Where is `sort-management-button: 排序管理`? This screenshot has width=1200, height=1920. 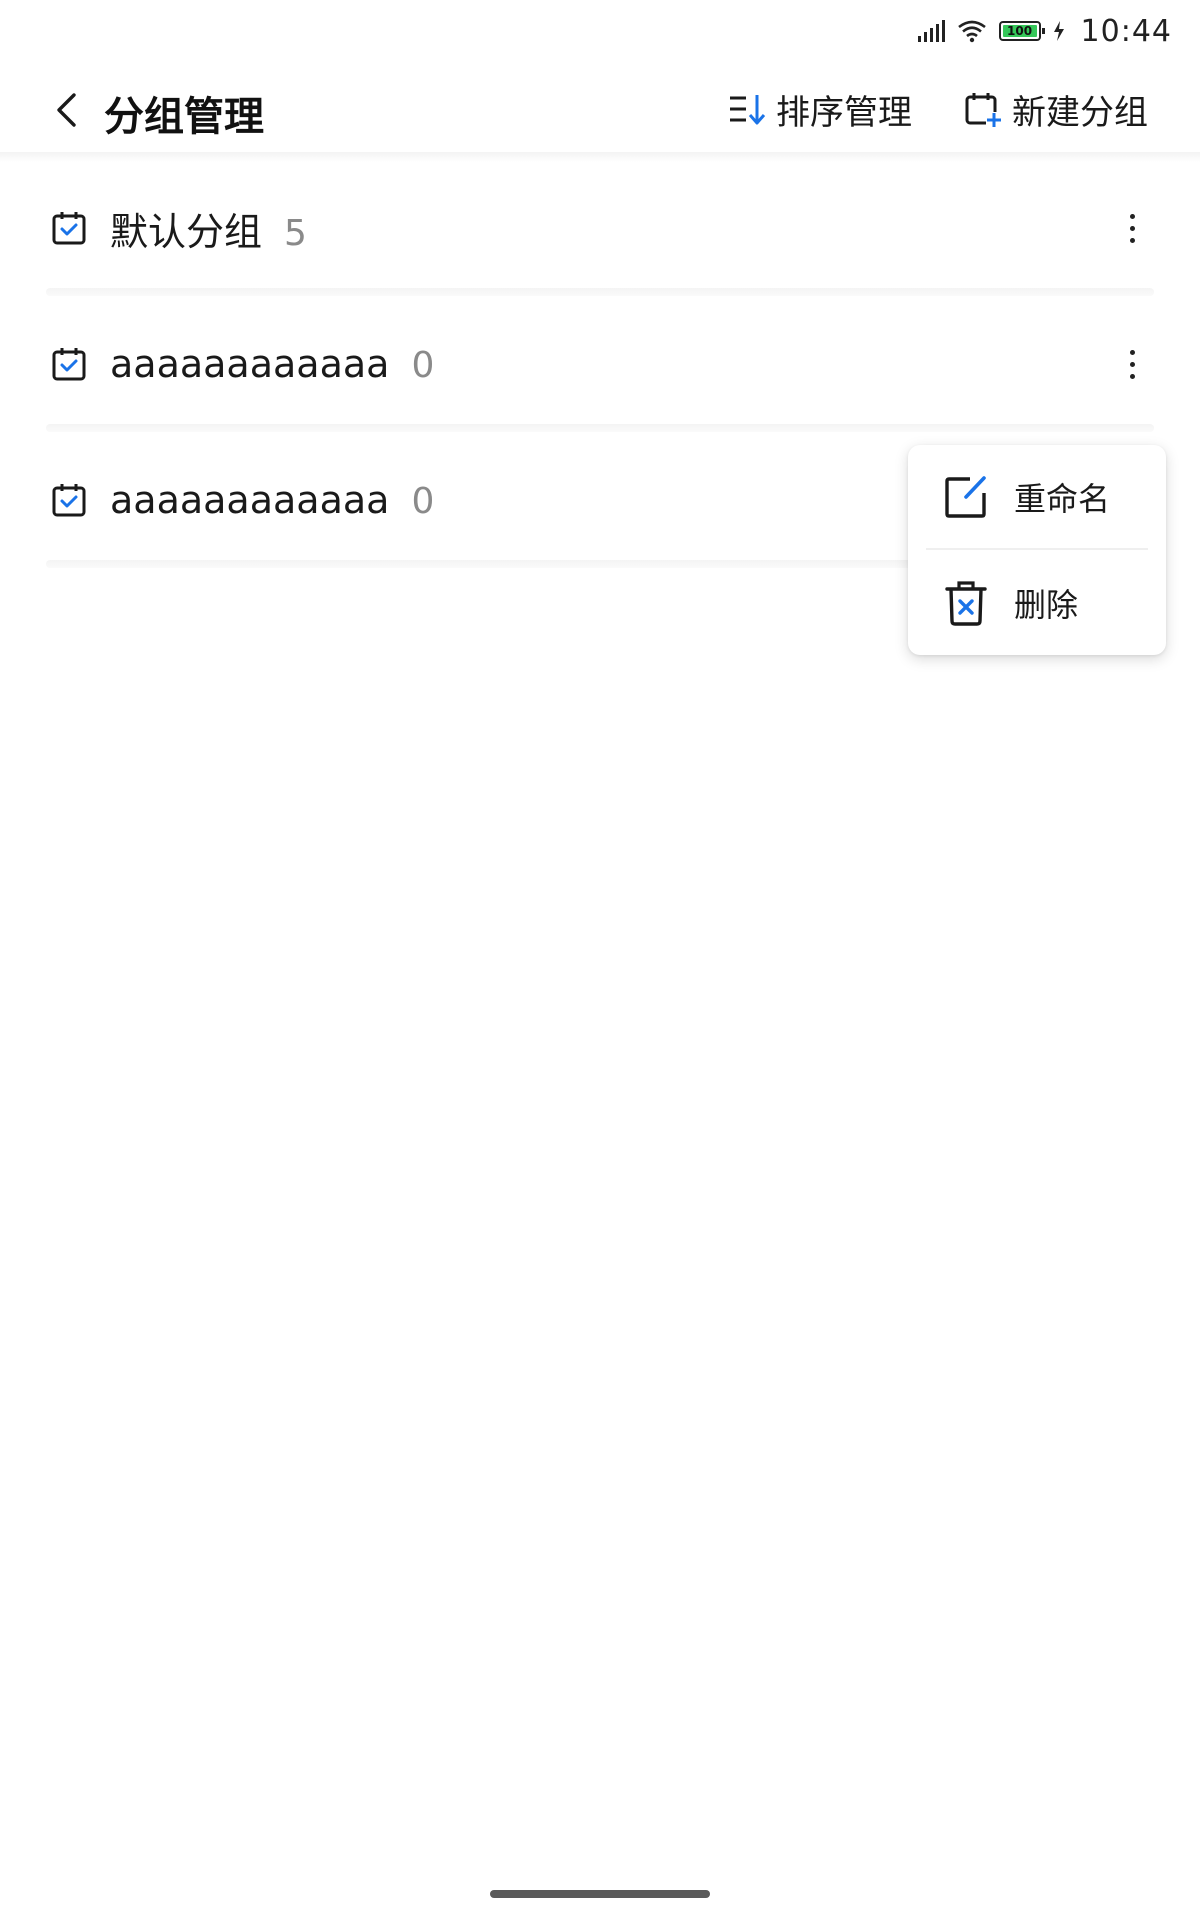 sort-management-button: 排序管理 is located at coordinates (820, 109).